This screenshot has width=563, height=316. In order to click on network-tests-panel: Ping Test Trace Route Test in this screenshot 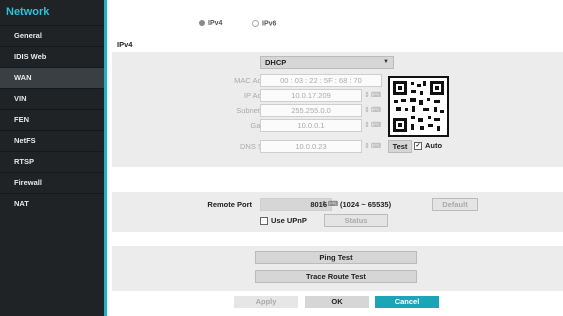, I will do `click(337, 268)`.